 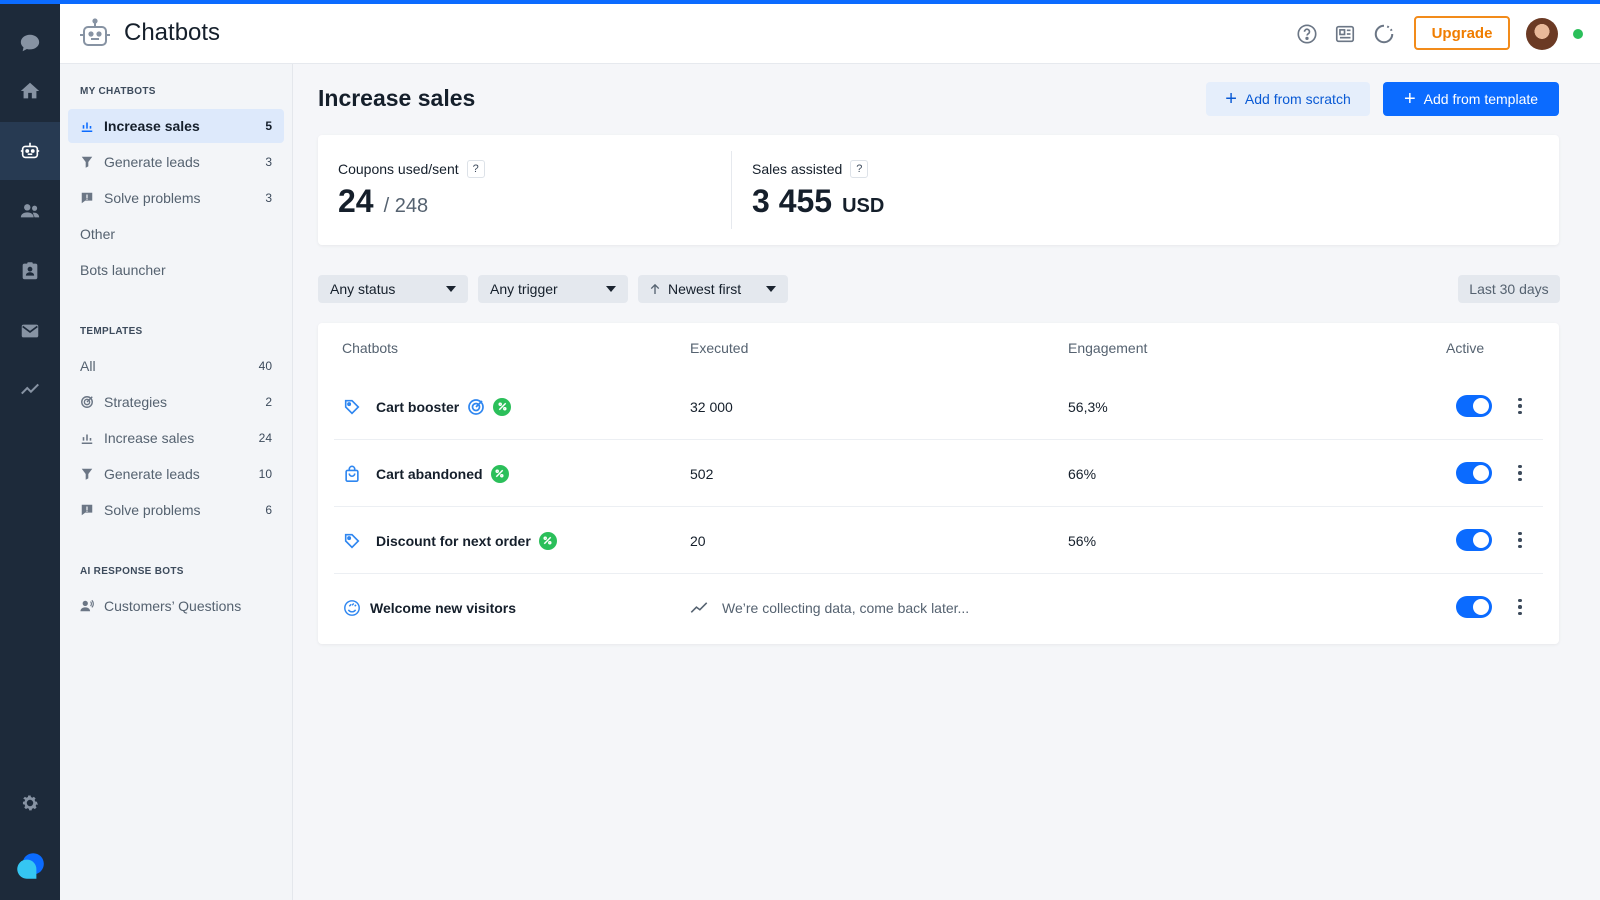 I want to click on rail-campaigns, so click(x=30, y=331).